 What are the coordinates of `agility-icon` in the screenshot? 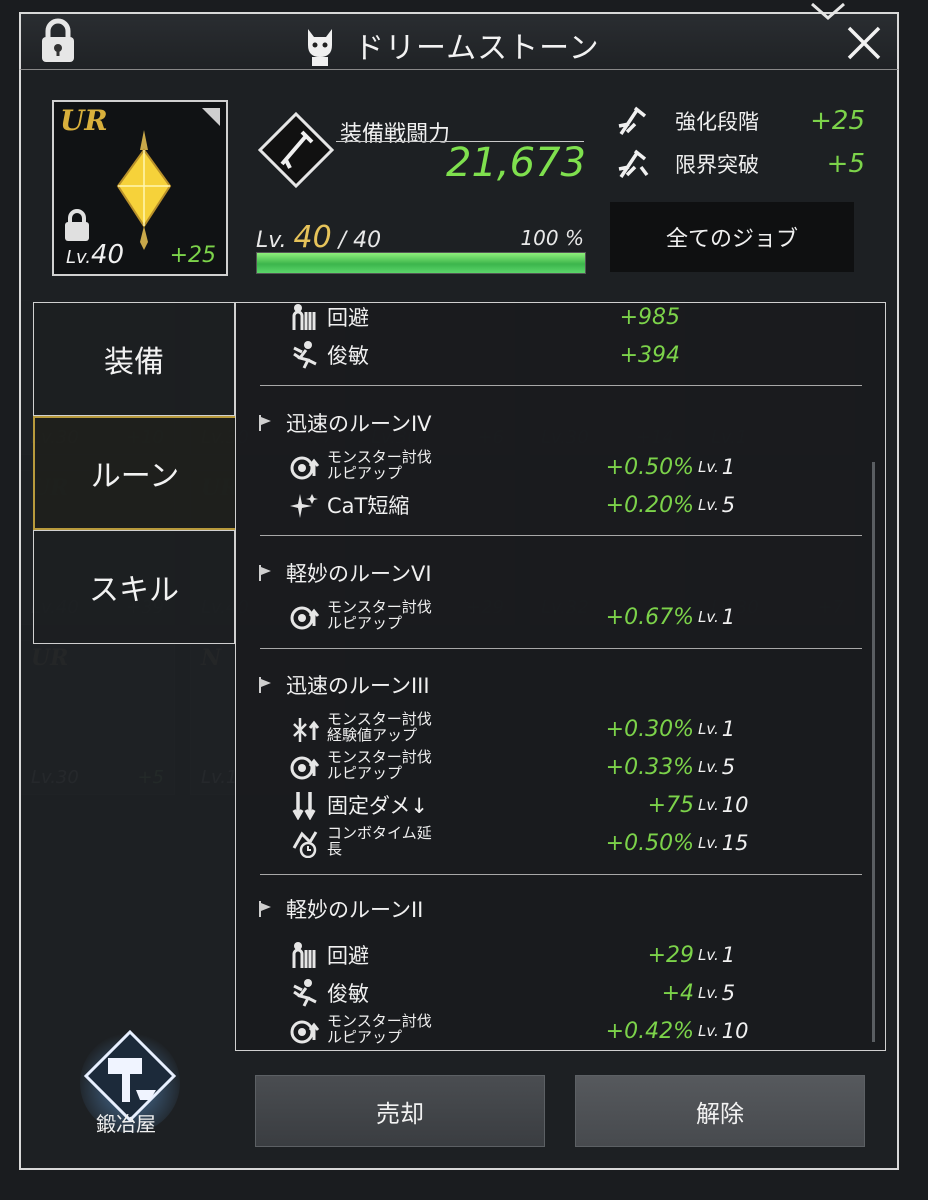 It's located at (305, 993).